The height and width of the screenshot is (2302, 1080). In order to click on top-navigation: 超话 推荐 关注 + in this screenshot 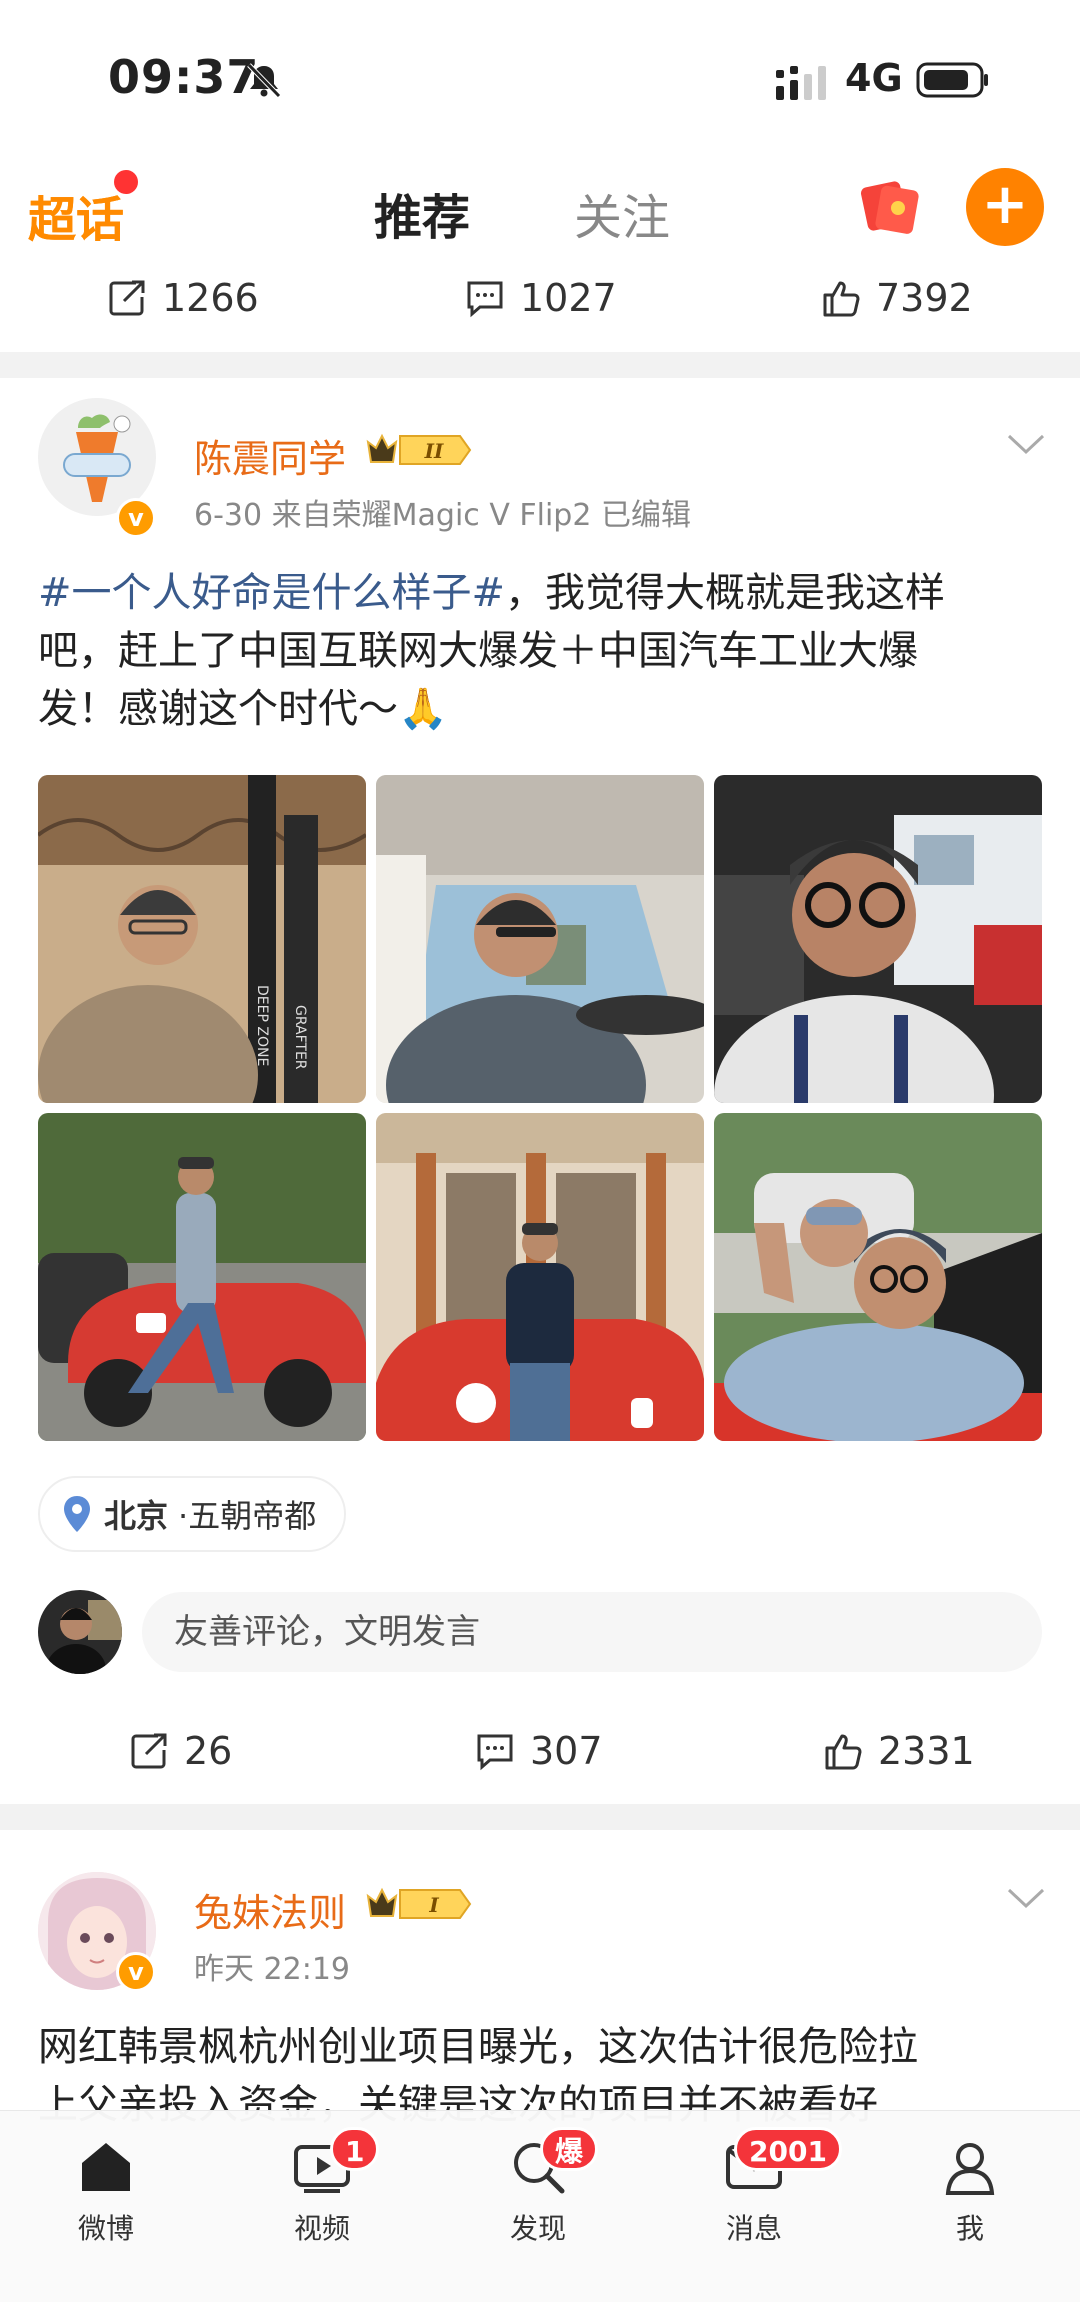, I will do `click(540, 207)`.